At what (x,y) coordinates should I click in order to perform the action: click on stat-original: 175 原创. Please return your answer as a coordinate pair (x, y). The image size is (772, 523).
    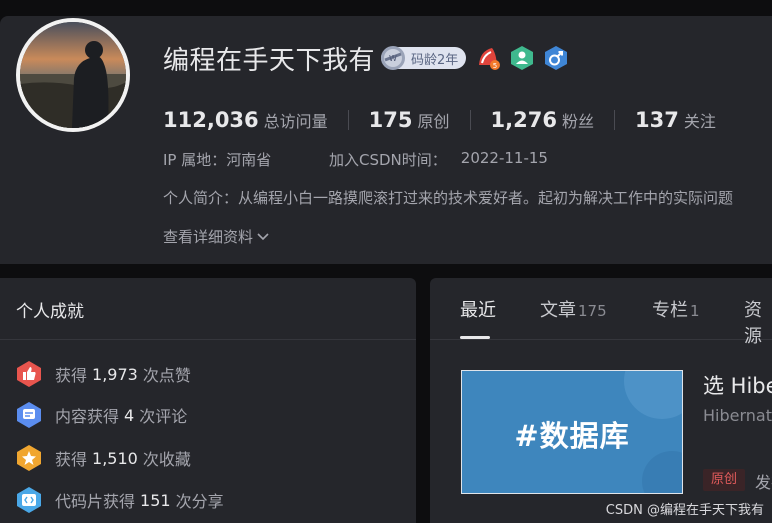
    Looking at the image, I should click on (409, 120).